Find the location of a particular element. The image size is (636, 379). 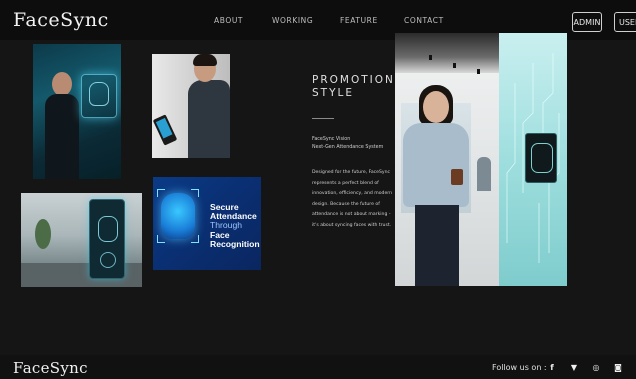

twitter-icon: ▼ is located at coordinates (574, 367).